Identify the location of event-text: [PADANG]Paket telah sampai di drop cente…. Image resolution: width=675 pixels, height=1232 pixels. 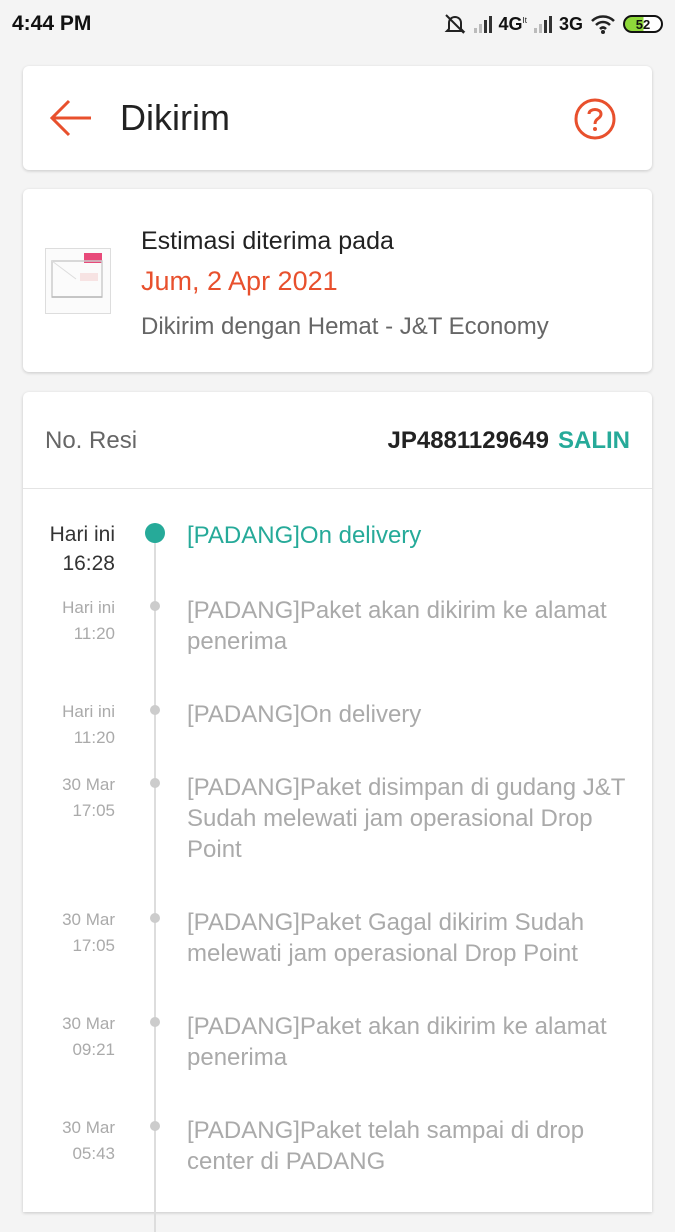
(386, 1146).